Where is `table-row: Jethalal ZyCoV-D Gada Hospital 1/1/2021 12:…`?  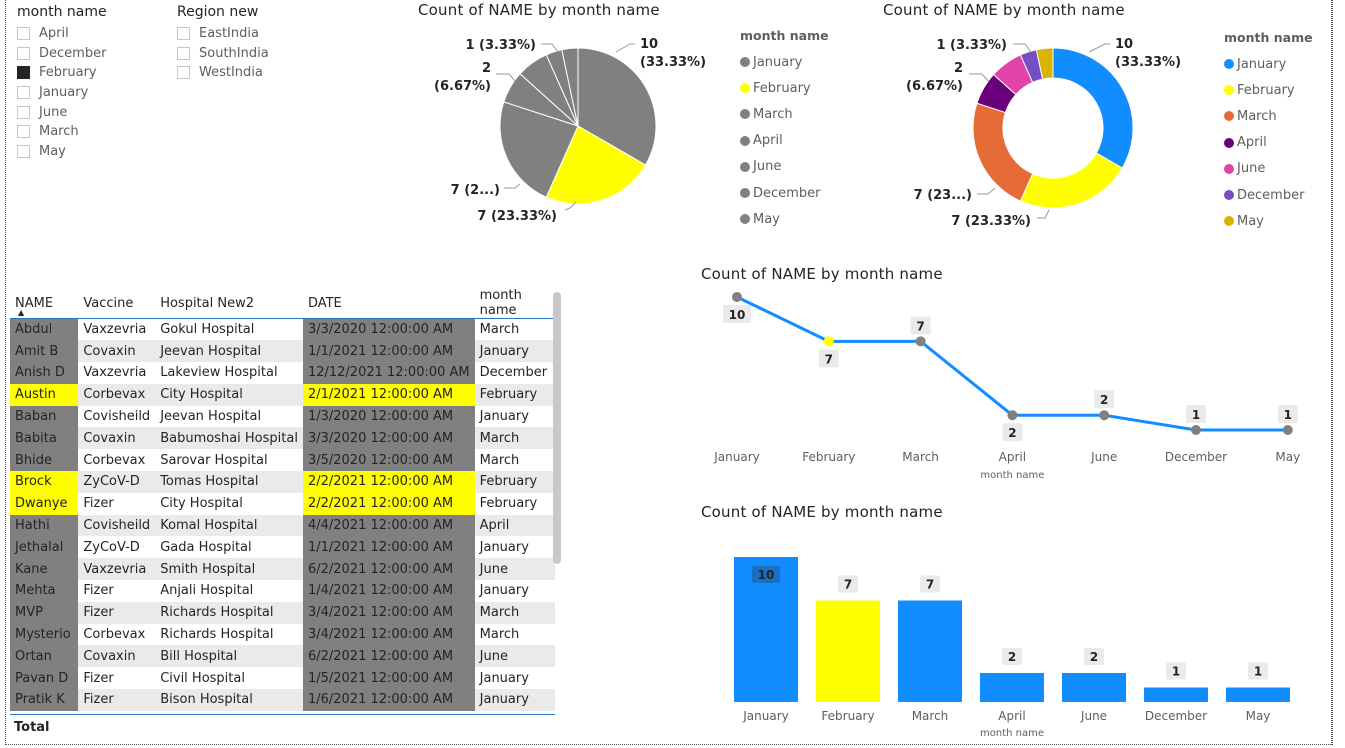 table-row: Jethalal ZyCoV-D Gada Hospital 1/1/2021 12:… is located at coordinates (282, 547).